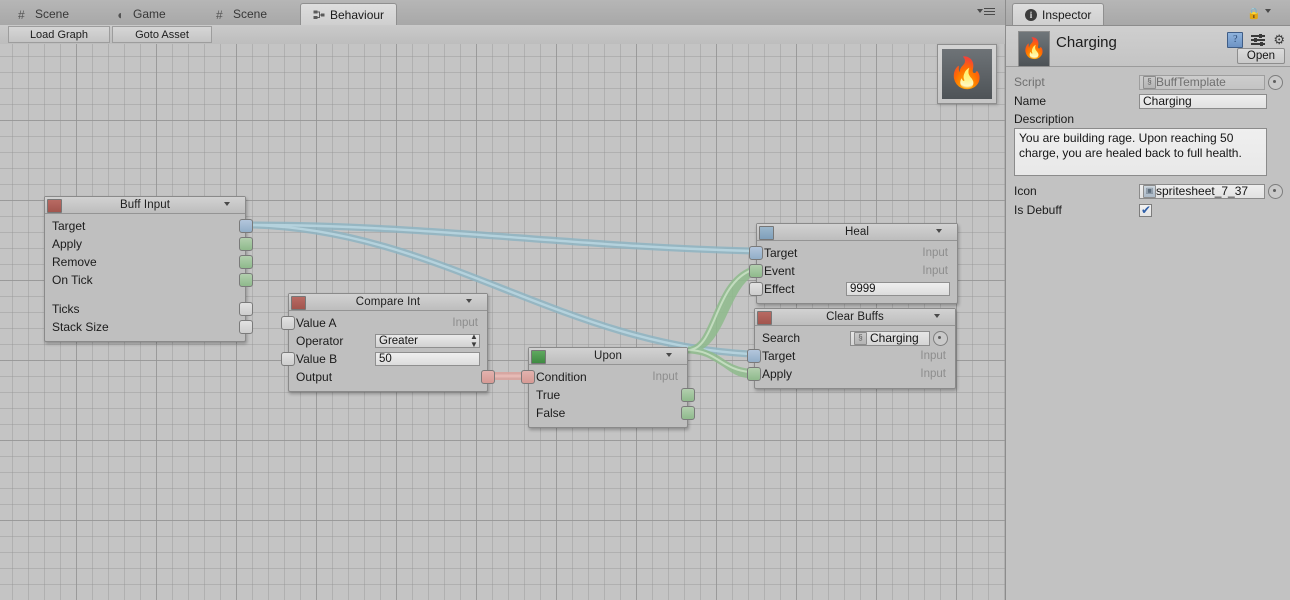  What do you see at coordinates (1279, 40) in the screenshot?
I see `gear-icon: ⚙` at bounding box center [1279, 40].